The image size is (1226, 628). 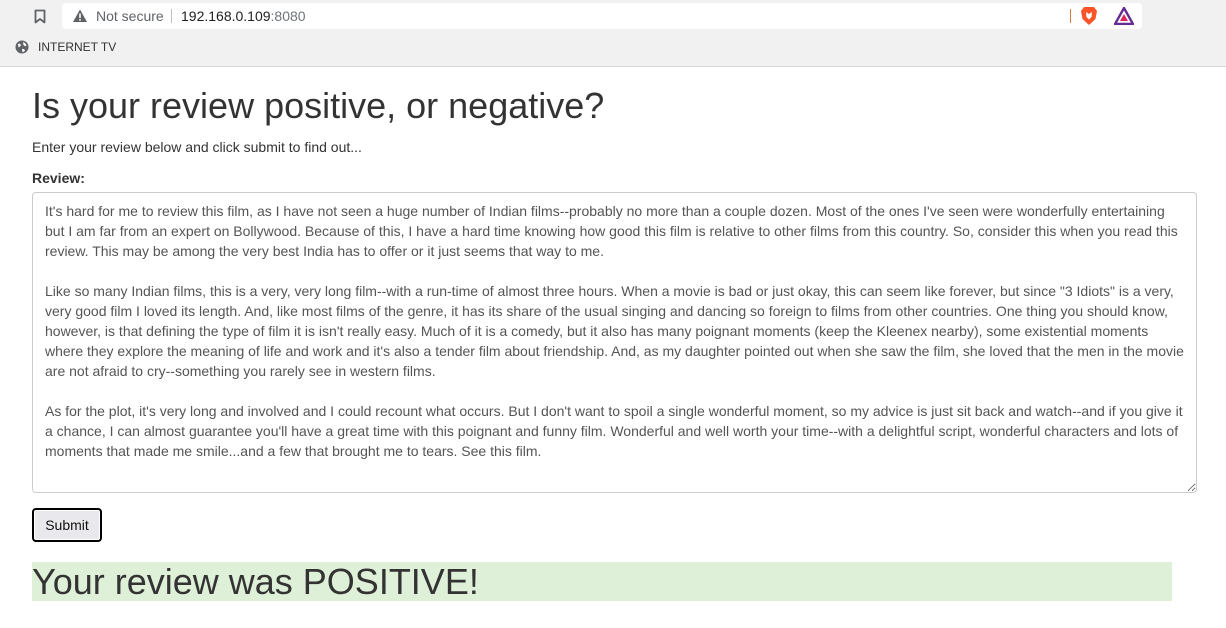 I want to click on security-status: Not secure, so click(x=130, y=16).